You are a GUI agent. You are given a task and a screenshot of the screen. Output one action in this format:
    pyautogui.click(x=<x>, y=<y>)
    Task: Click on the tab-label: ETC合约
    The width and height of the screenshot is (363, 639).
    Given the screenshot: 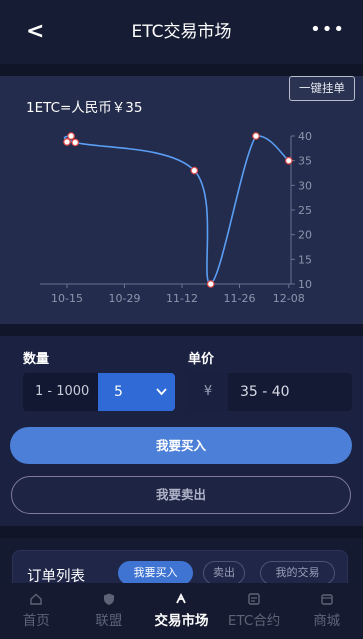 What is the action you would take?
    pyautogui.click(x=254, y=621)
    